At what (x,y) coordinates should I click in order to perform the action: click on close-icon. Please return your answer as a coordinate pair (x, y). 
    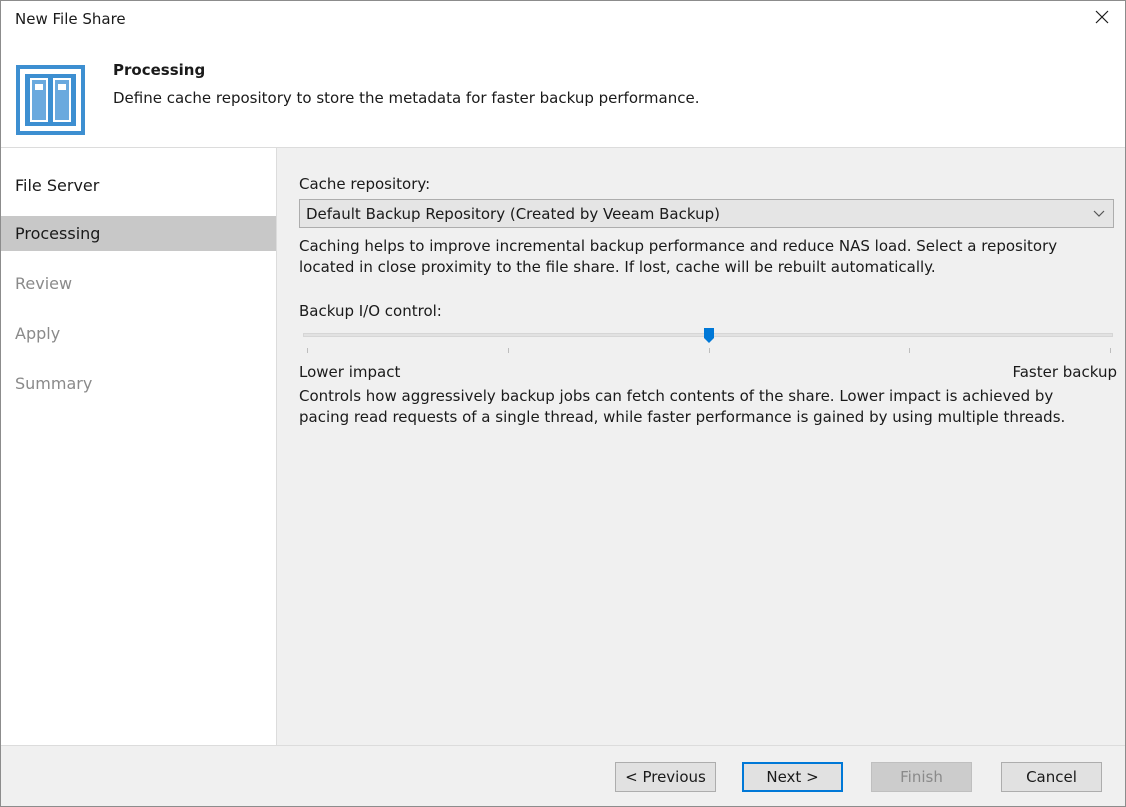
    Looking at the image, I should click on (1102, 17).